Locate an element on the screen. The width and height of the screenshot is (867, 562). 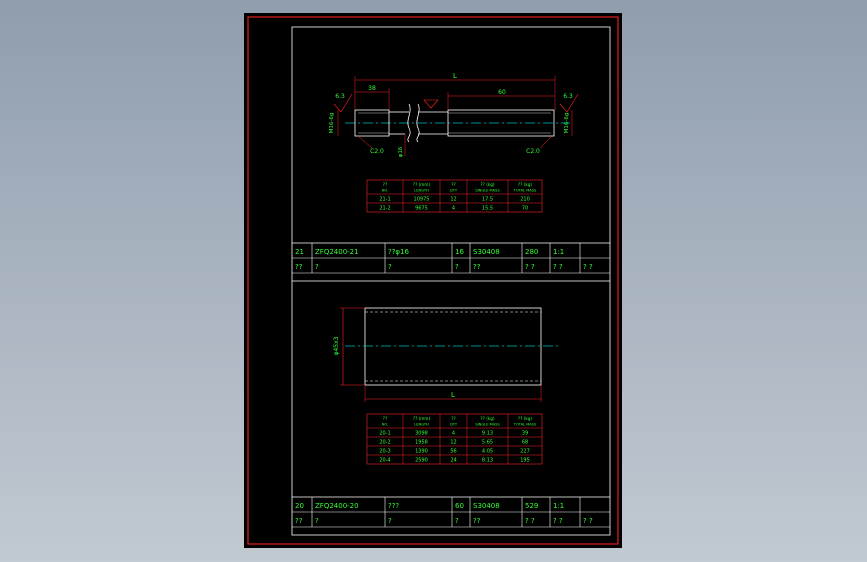
table-cell: 20-2 is located at coordinates (384, 443).